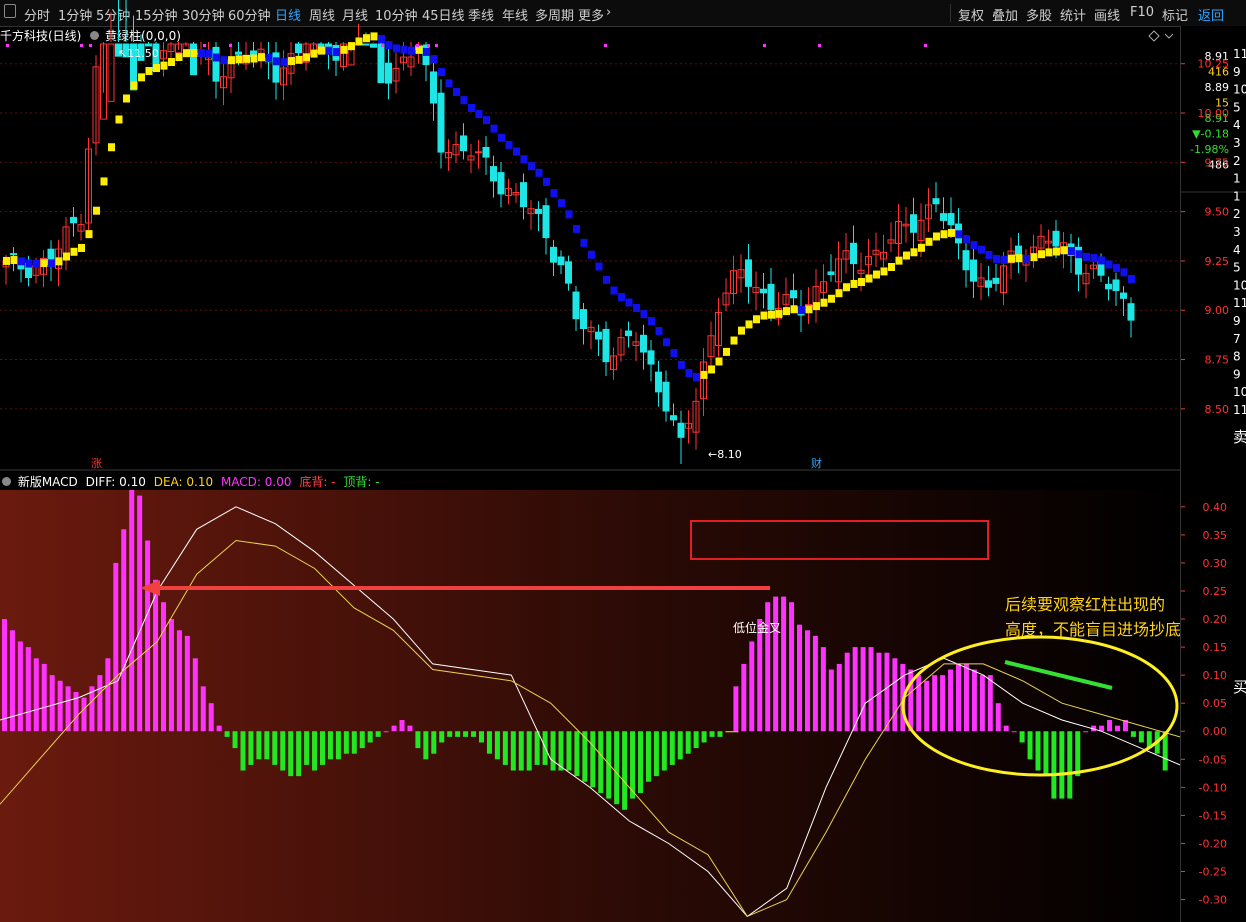  Describe the element at coordinates (1213, 900) in the screenshot. I see `macd-tick-label: -0.30` at that location.